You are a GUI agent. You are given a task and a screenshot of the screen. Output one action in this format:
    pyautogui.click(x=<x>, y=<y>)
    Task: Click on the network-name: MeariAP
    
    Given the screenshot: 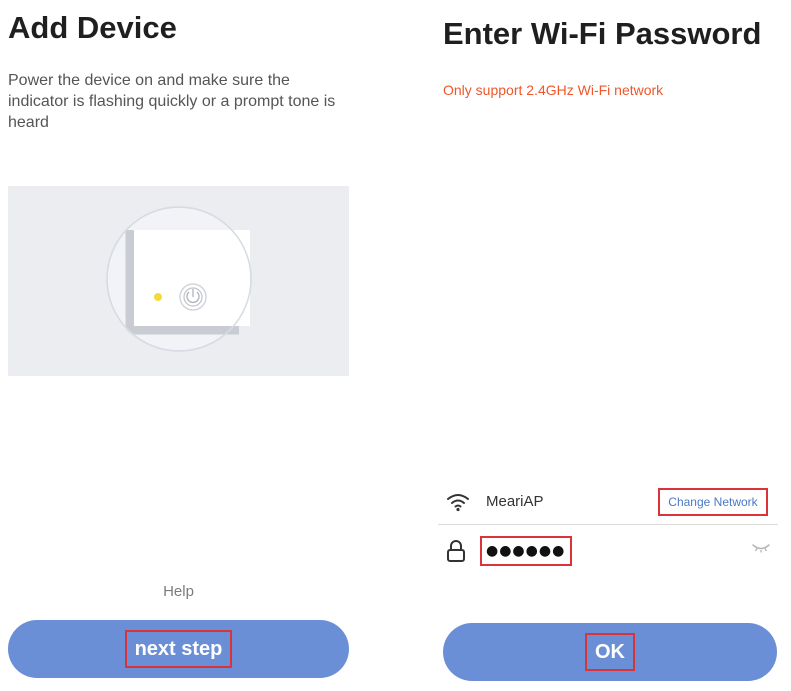 What is the action you would take?
    pyautogui.click(x=515, y=501)
    